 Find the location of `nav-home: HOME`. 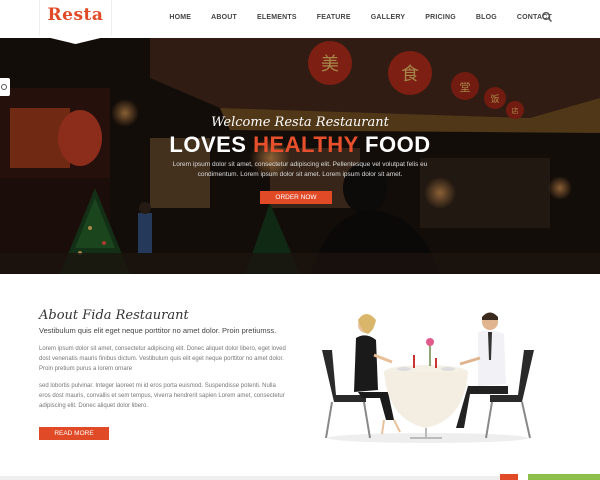

nav-home: HOME is located at coordinates (180, 17).